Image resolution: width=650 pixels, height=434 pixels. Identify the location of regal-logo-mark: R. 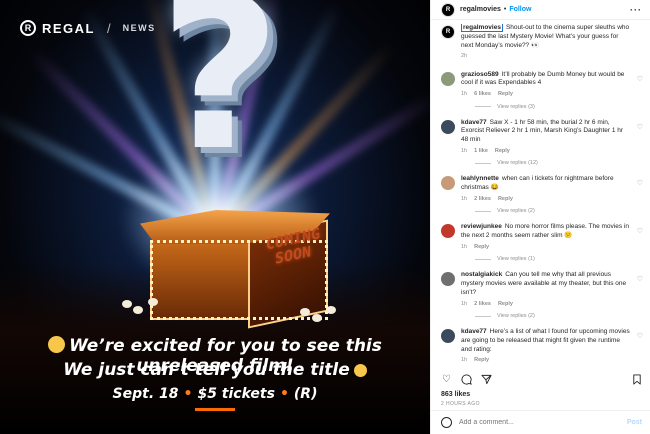
(28, 28).